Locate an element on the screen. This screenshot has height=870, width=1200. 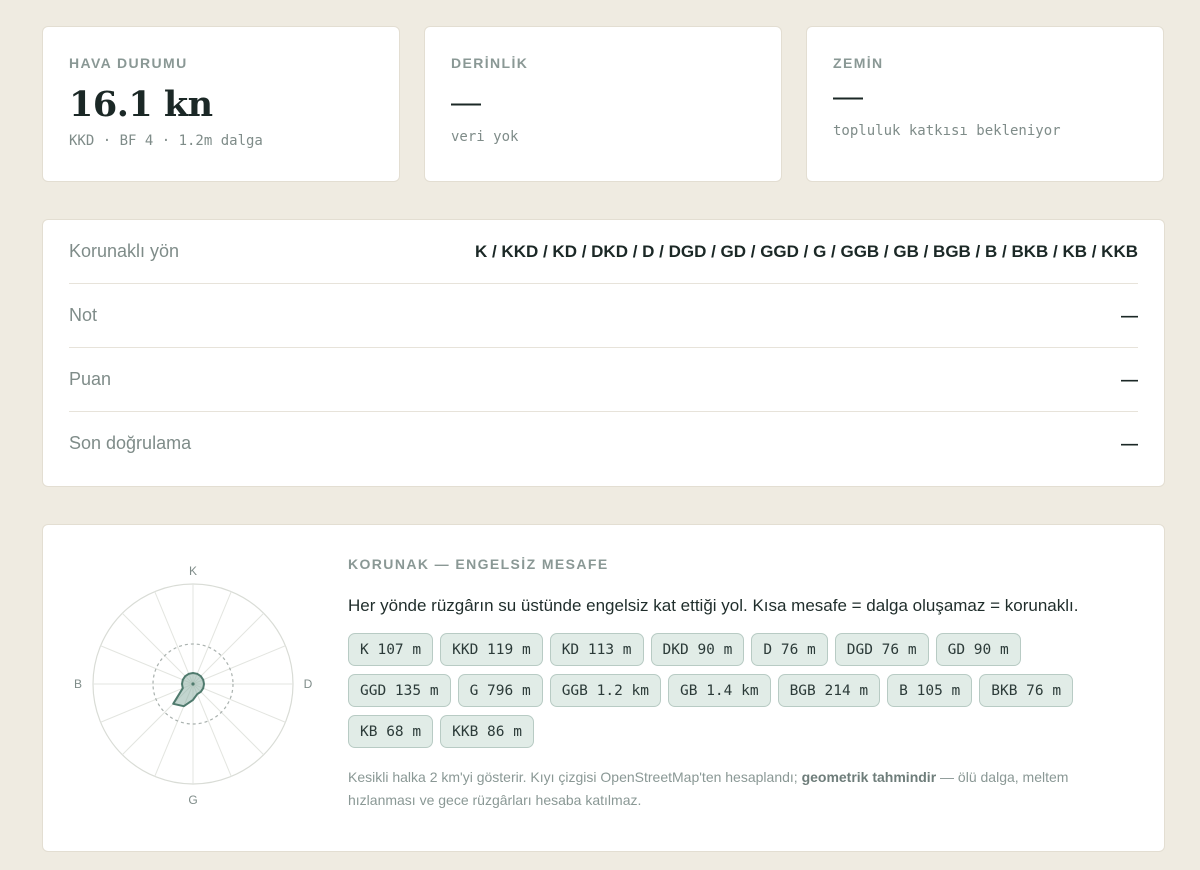
detail-row-note: Not — is located at coordinates (603, 316).